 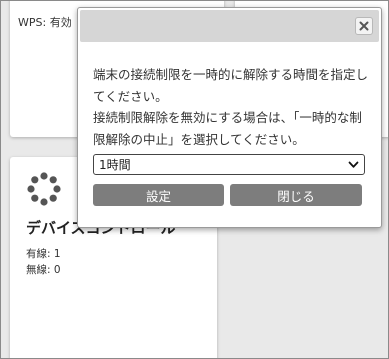 I want to click on wps-status-text: WPS: 有効, so click(x=45, y=22).